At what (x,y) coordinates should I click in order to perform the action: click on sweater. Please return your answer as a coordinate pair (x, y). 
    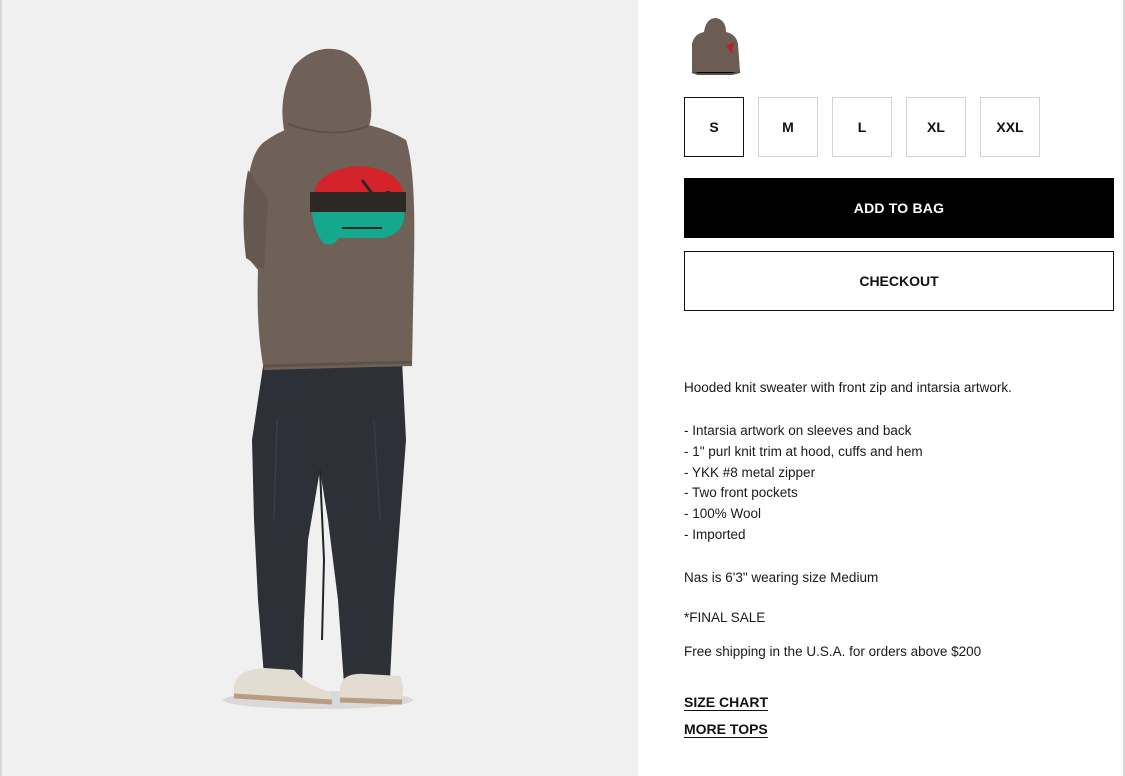
    Looking at the image, I should click on (329, 209).